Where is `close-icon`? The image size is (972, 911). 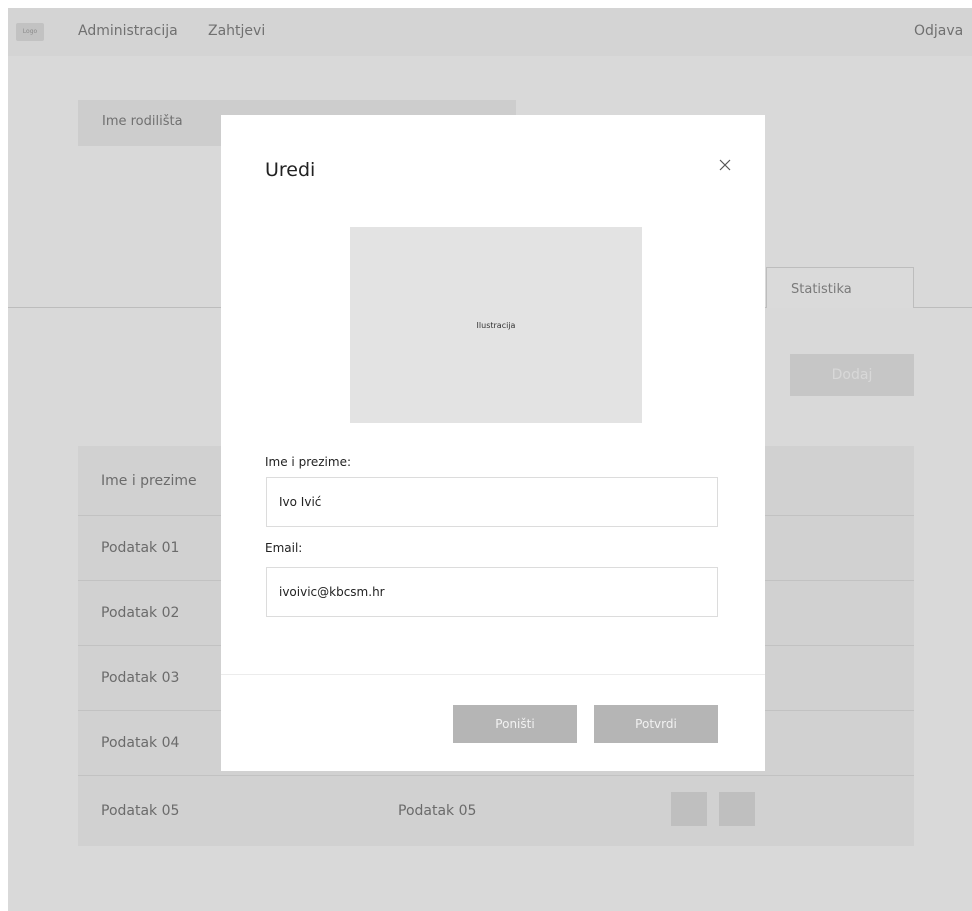
close-icon is located at coordinates (725, 165).